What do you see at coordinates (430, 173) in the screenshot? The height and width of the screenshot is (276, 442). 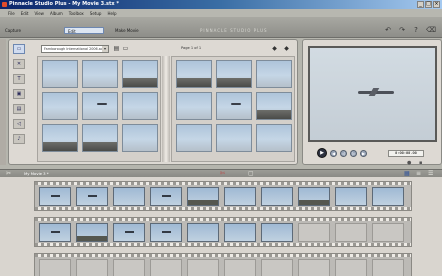 I see `text-view-icon: ☰` at bounding box center [430, 173].